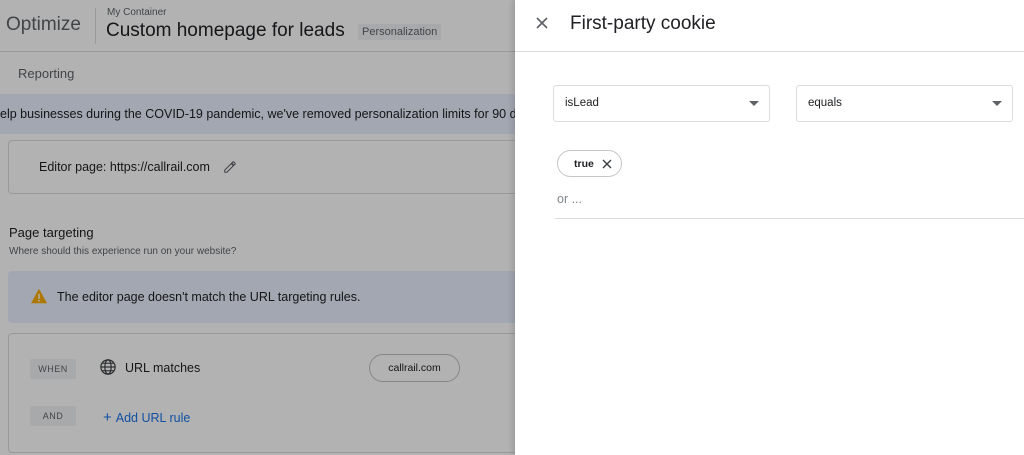 Image resolution: width=1024 pixels, height=455 pixels. What do you see at coordinates (582, 103) in the screenshot?
I see `cookie-name-value: isLead` at bounding box center [582, 103].